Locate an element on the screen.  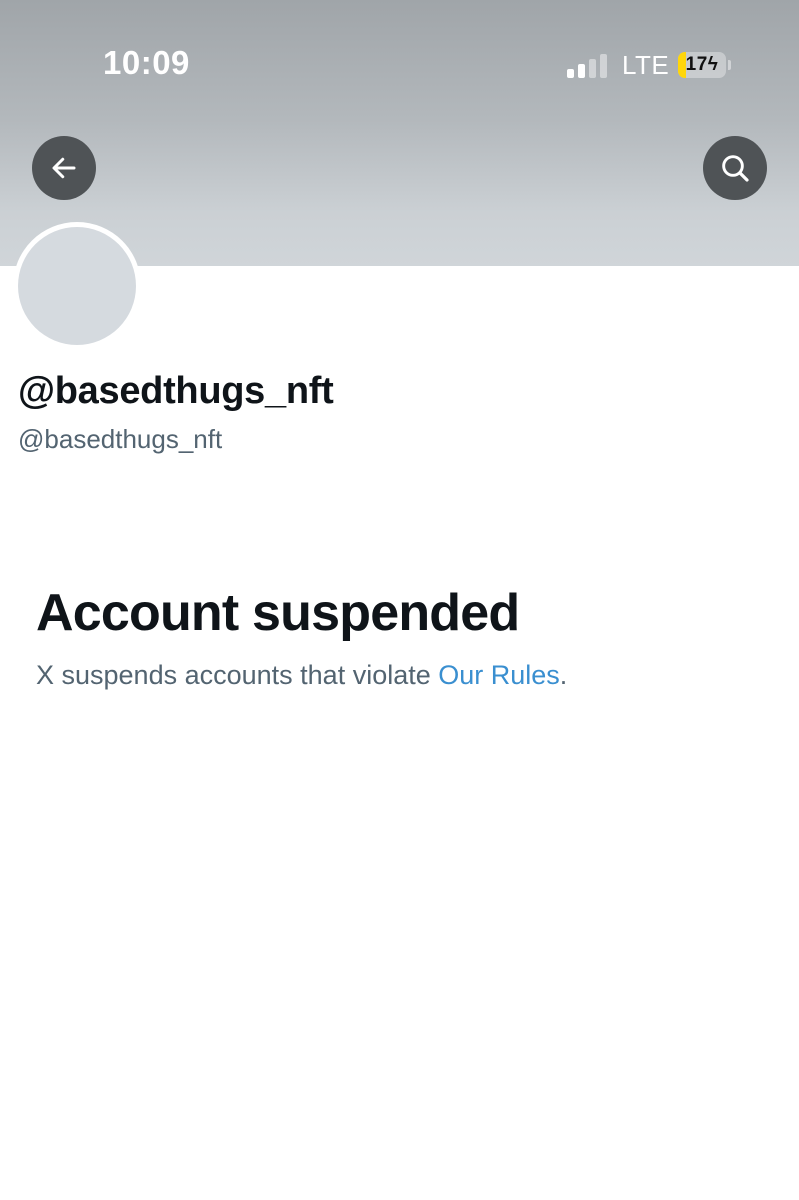
avatar is located at coordinates (77, 286).